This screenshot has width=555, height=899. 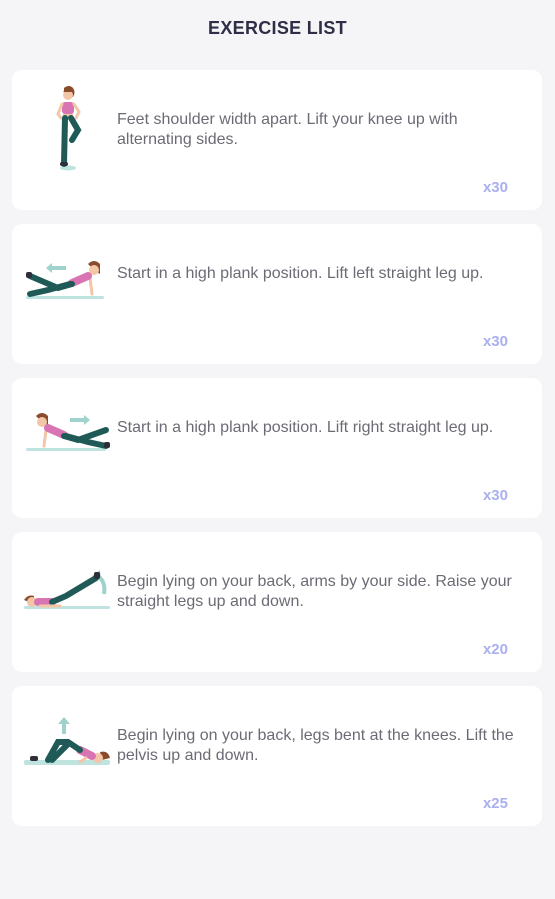 I want to click on high-knees-icon, so click(x=68, y=130).